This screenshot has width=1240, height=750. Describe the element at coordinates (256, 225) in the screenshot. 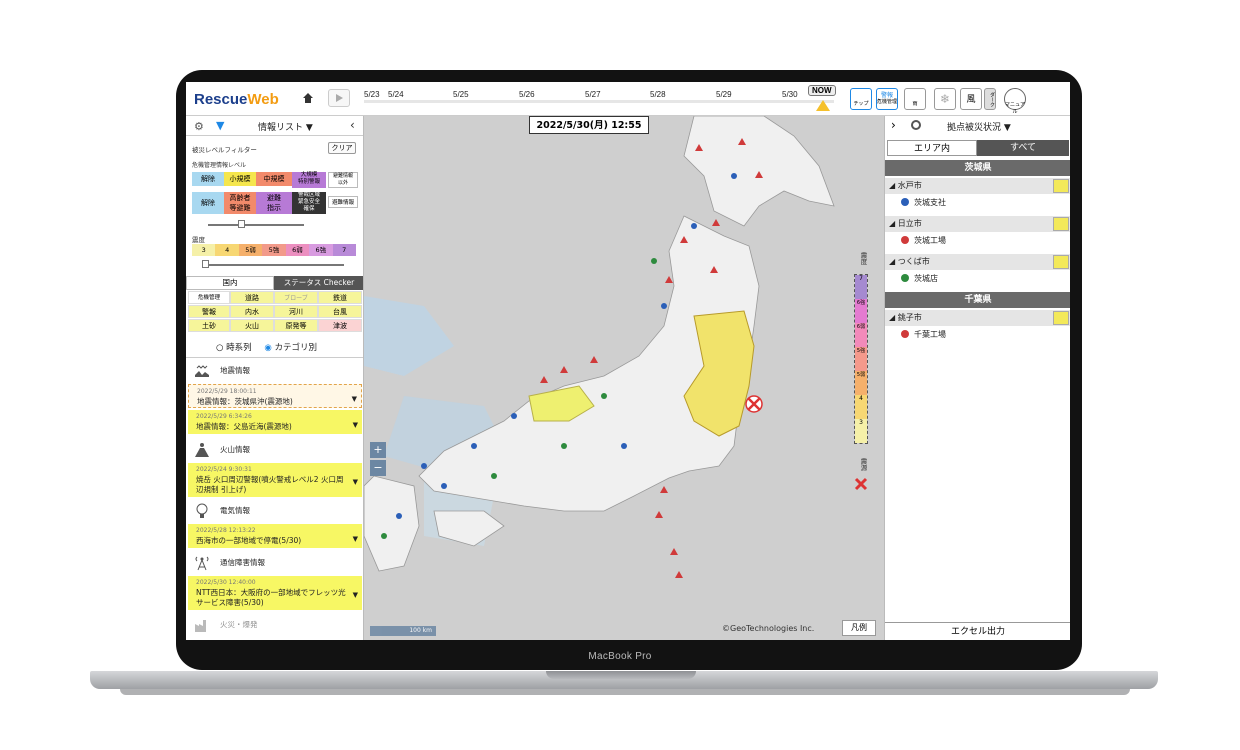

I see `level-slider` at that location.